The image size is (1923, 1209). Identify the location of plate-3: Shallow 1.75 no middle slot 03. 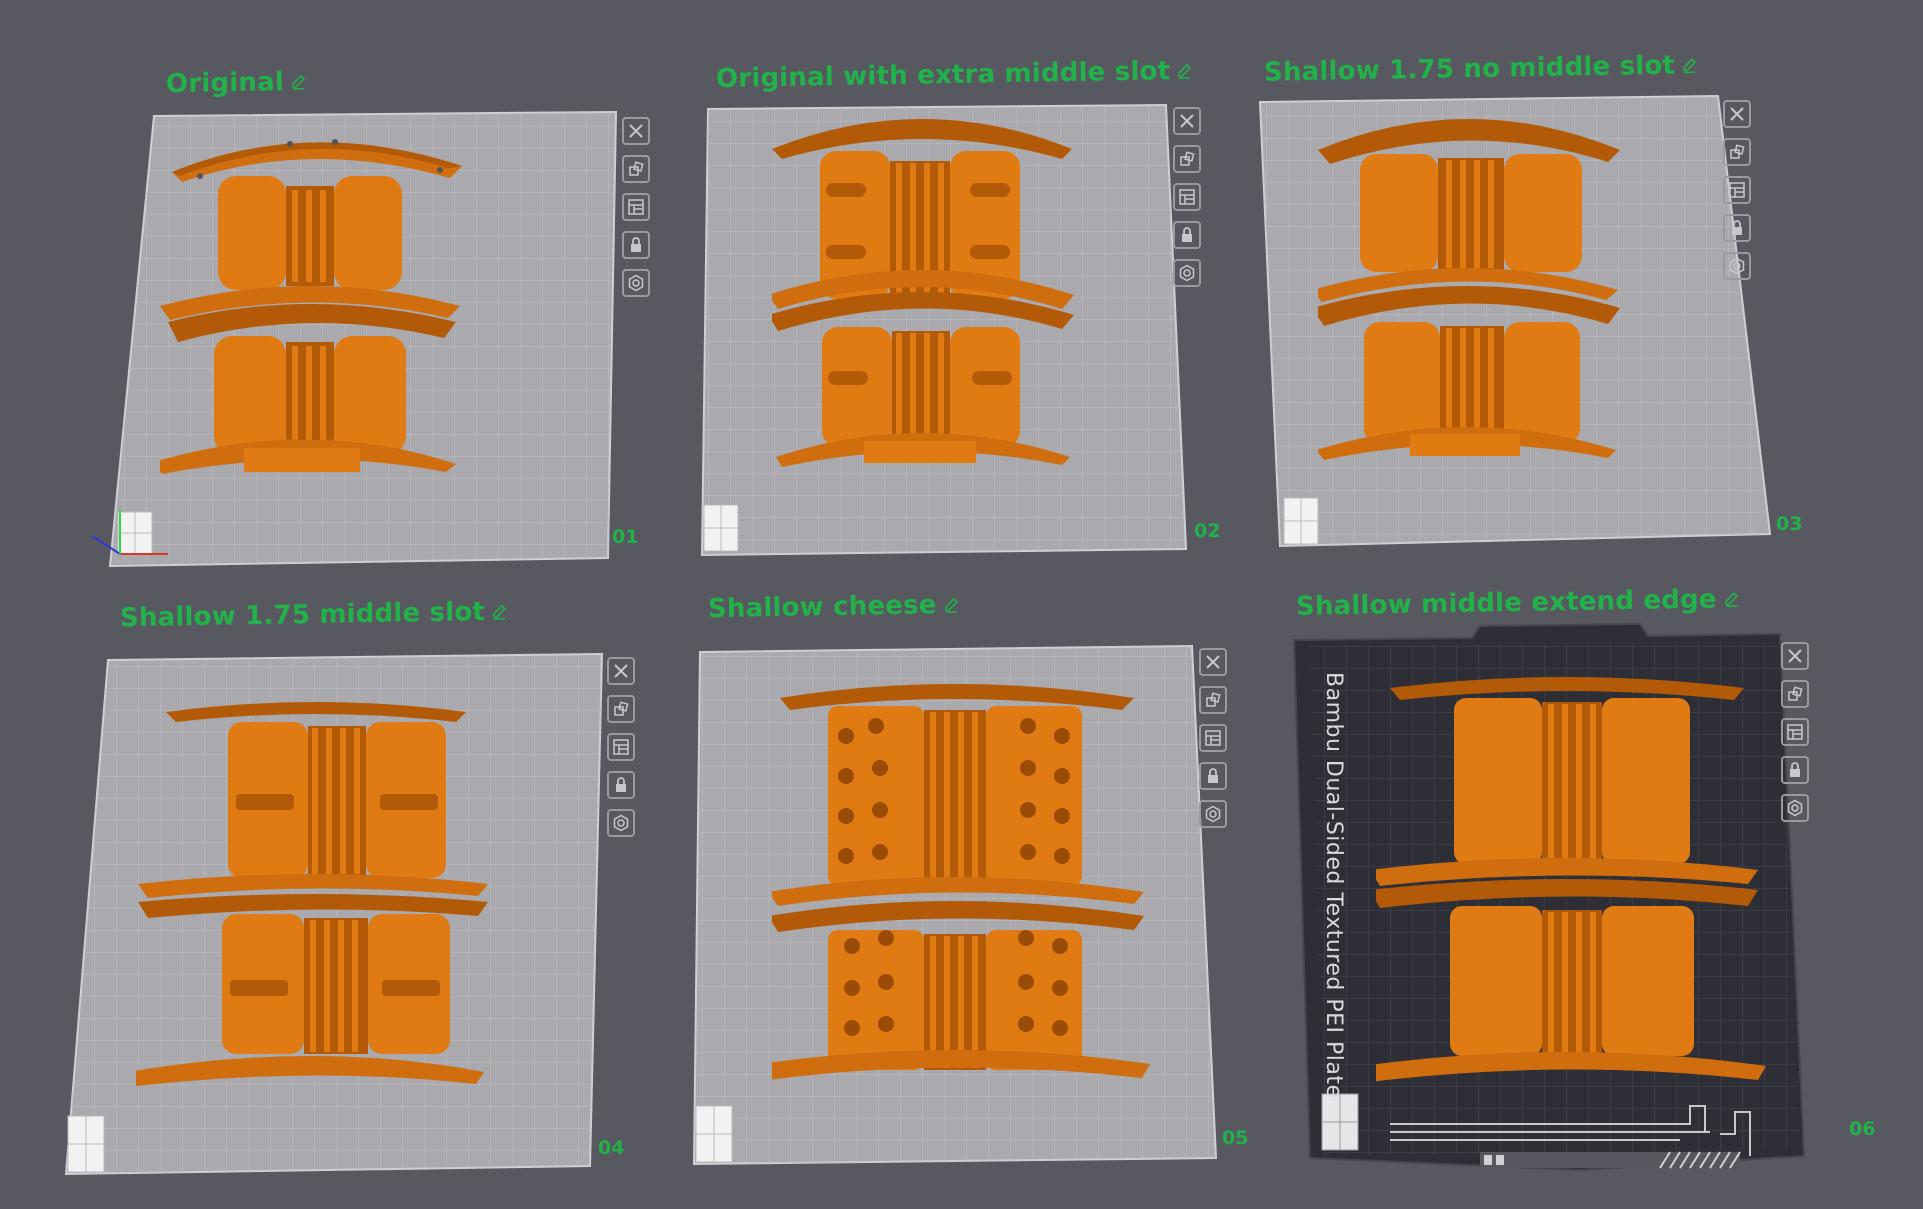
(1520, 305).